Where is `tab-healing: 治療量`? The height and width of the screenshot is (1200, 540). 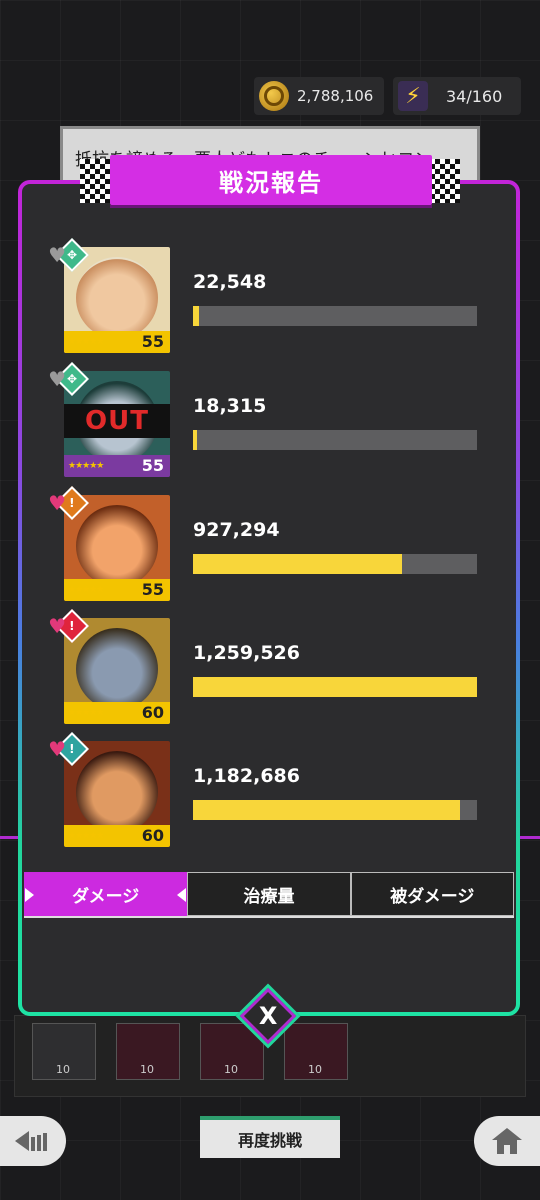 tab-healing: 治療量 is located at coordinates (269, 894).